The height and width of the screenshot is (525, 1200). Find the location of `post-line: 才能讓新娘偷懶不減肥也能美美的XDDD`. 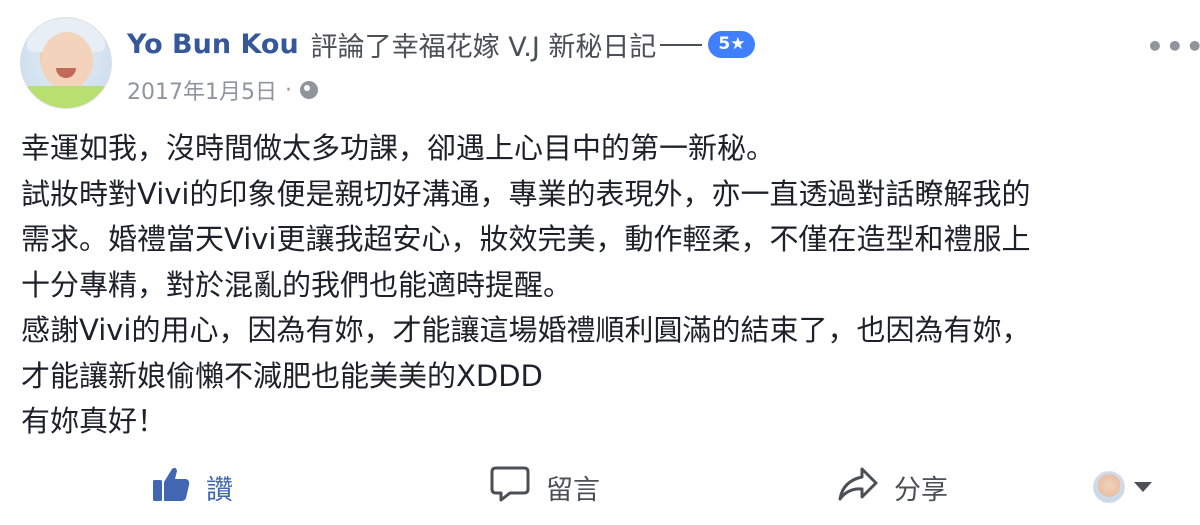

post-line: 才能讓新娘偷懶不減肥也能美美的XDDD is located at coordinates (282, 375).